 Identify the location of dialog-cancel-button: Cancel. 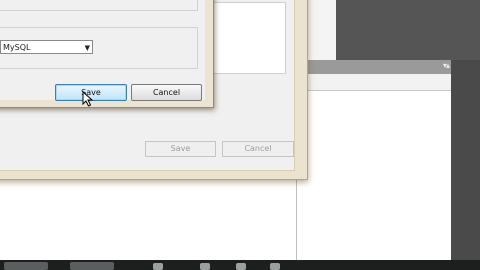
(166, 92).